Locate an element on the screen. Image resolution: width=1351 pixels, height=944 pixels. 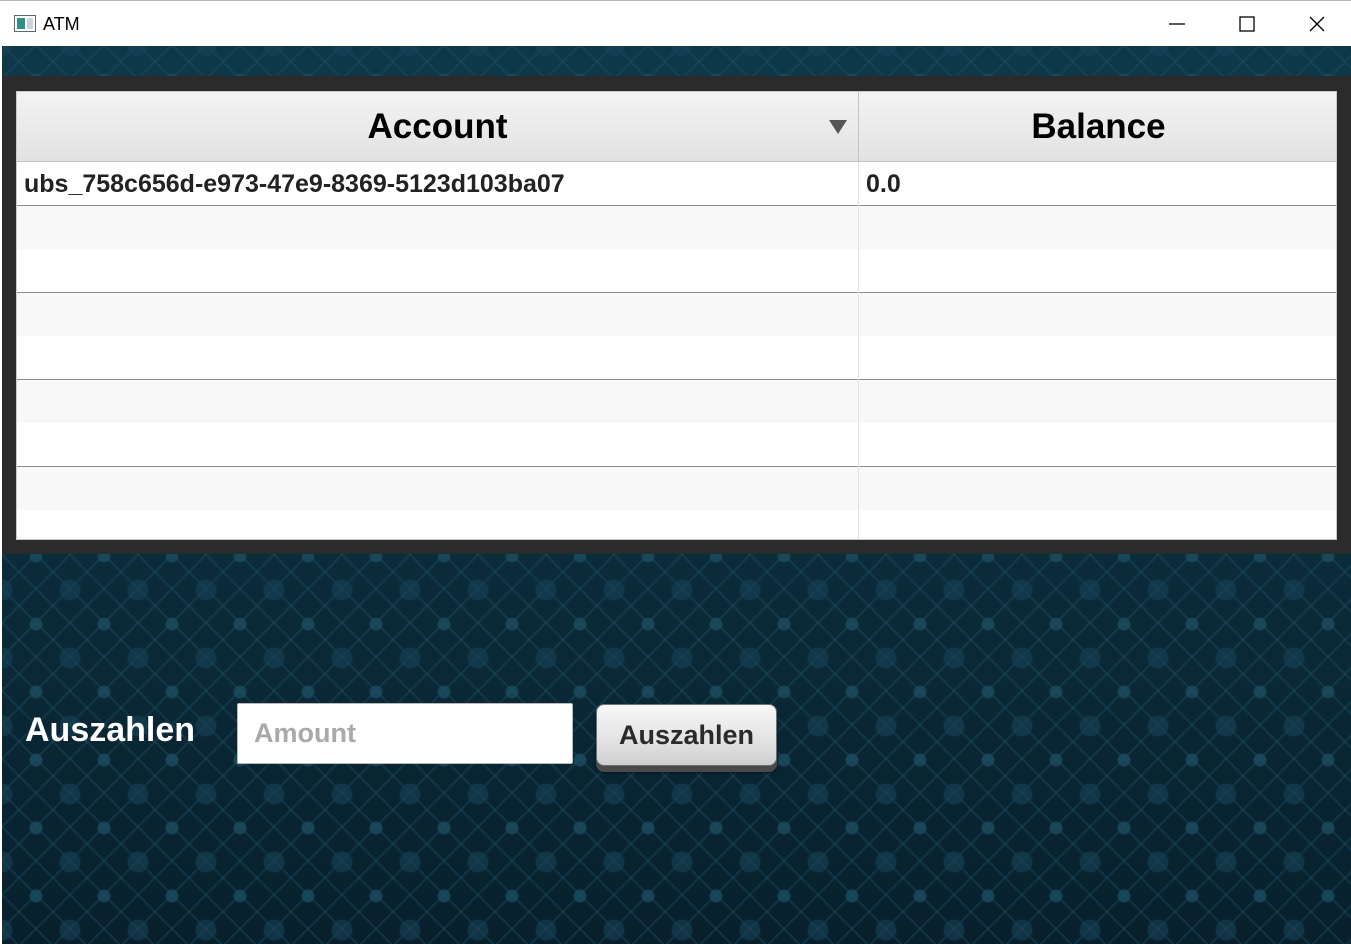
close-button is located at coordinates (1316, 24).